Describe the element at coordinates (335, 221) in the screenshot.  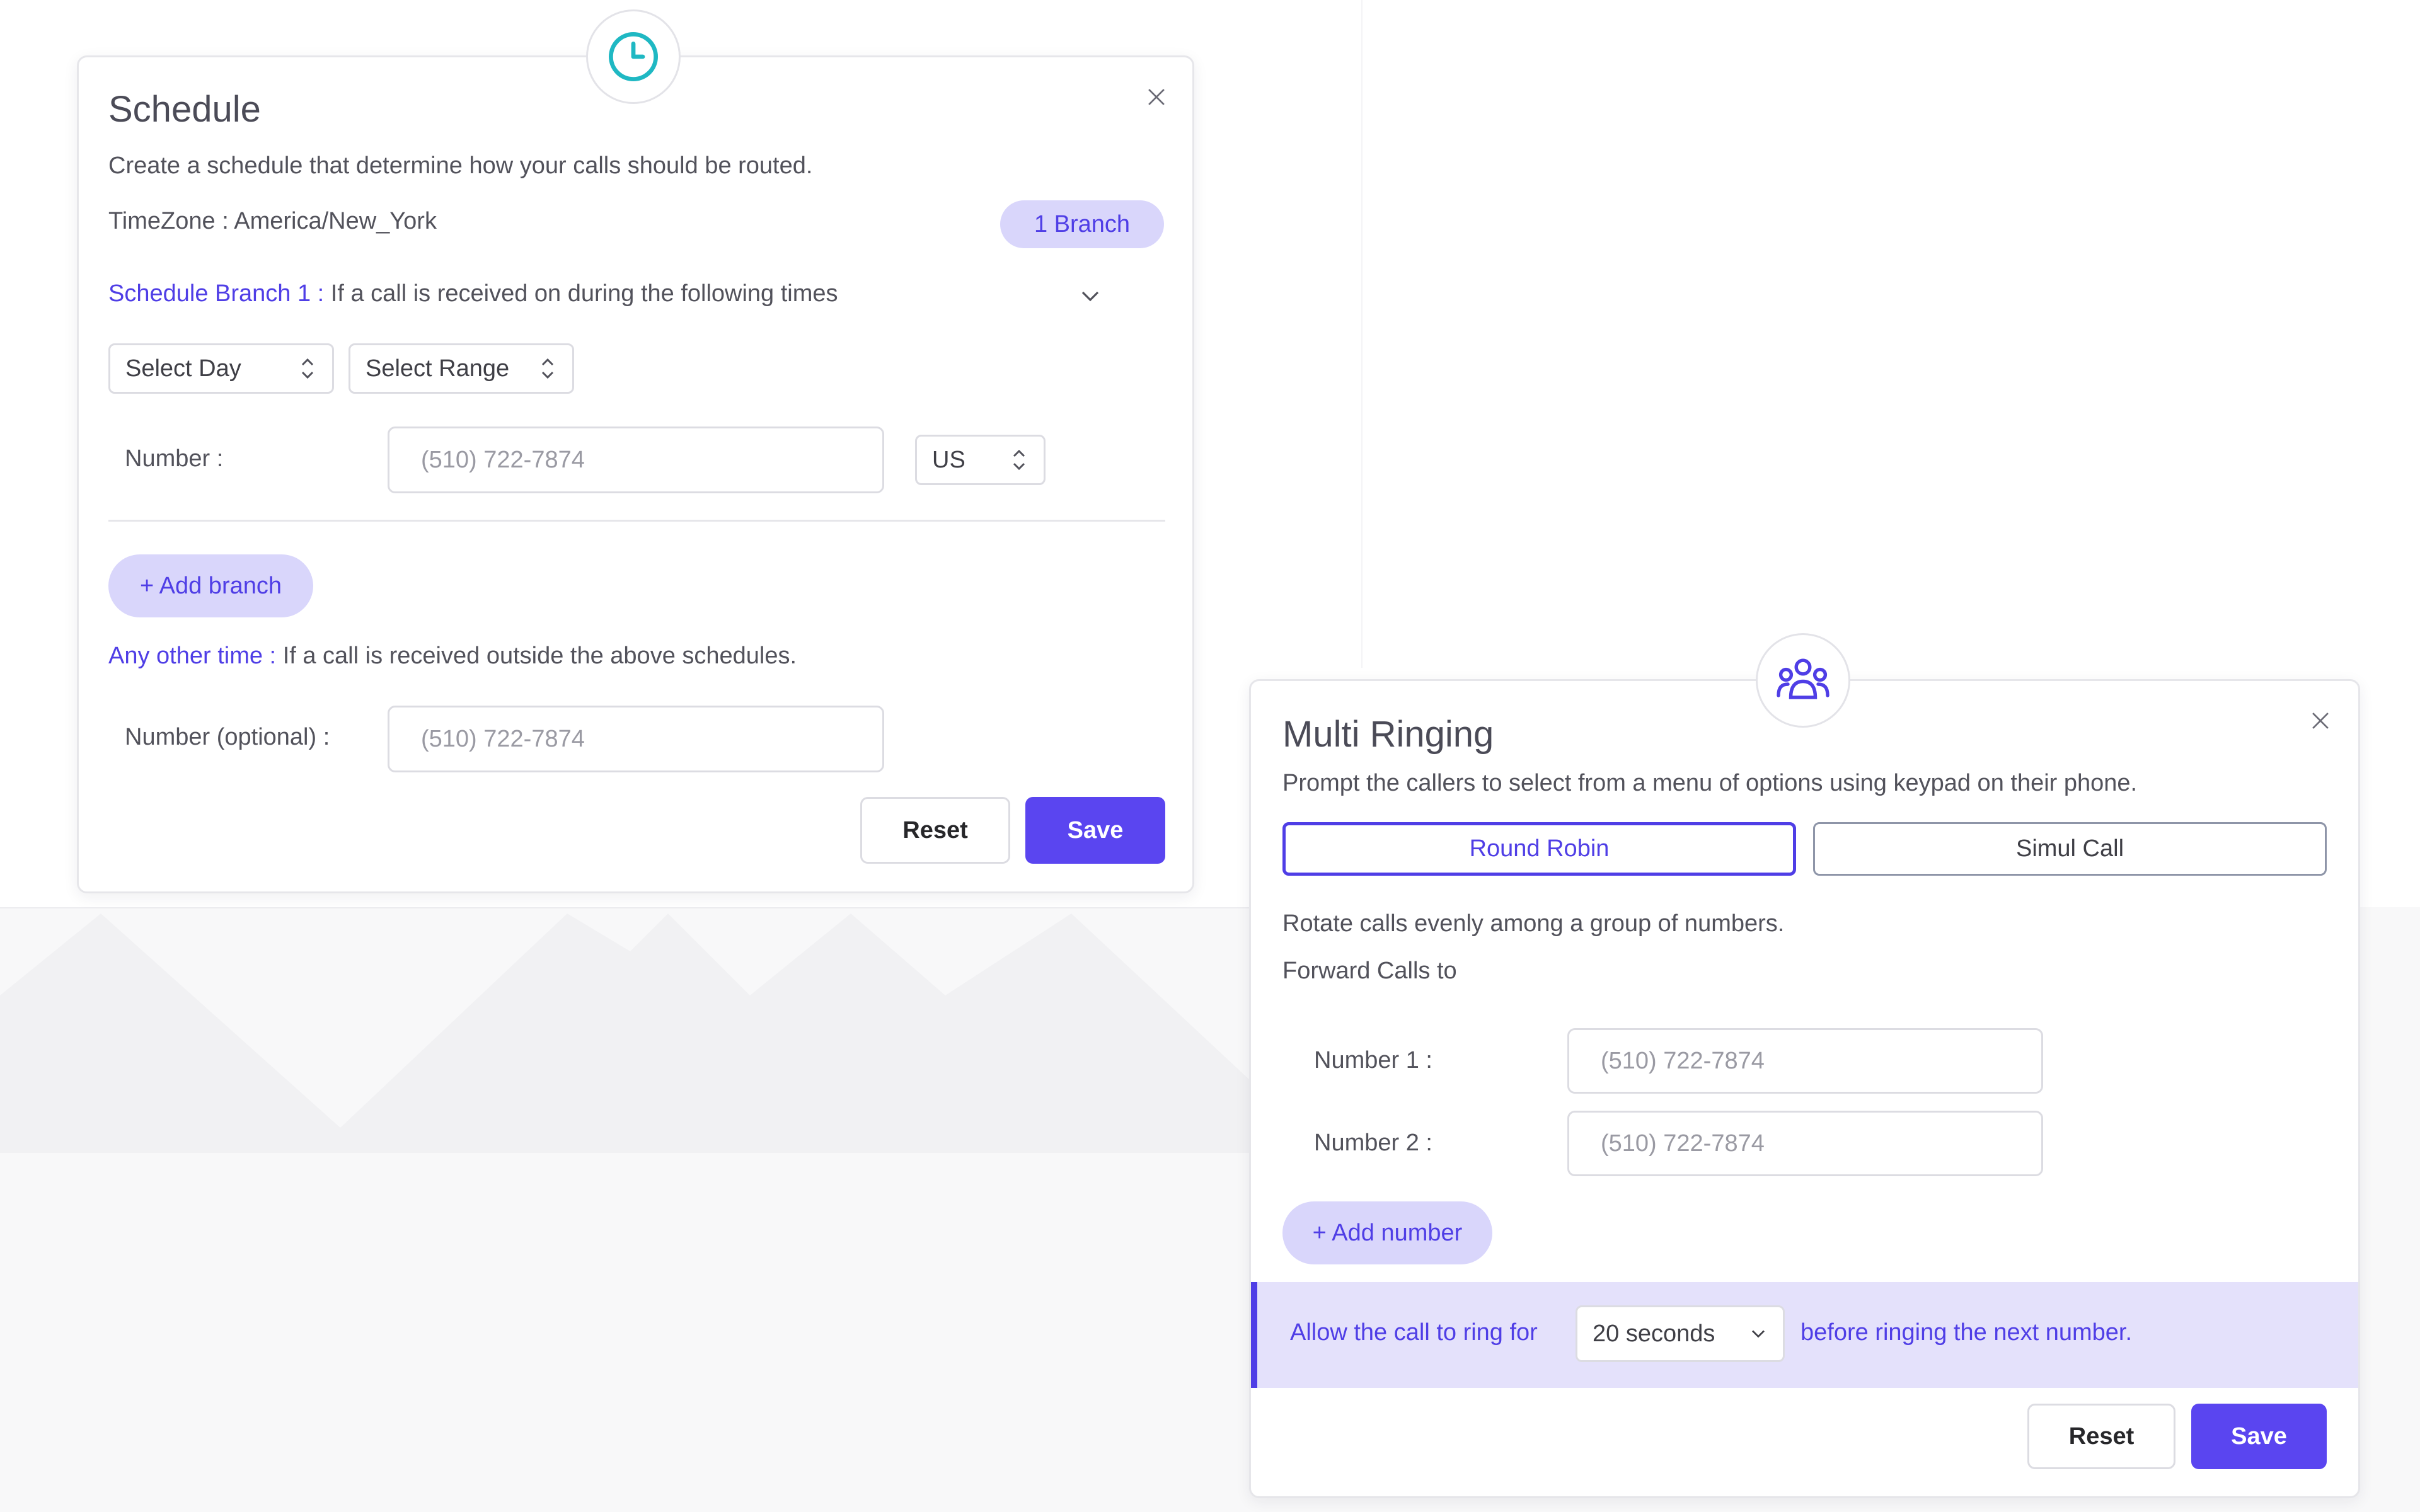
I see `timezone-value: America/New_York` at that location.